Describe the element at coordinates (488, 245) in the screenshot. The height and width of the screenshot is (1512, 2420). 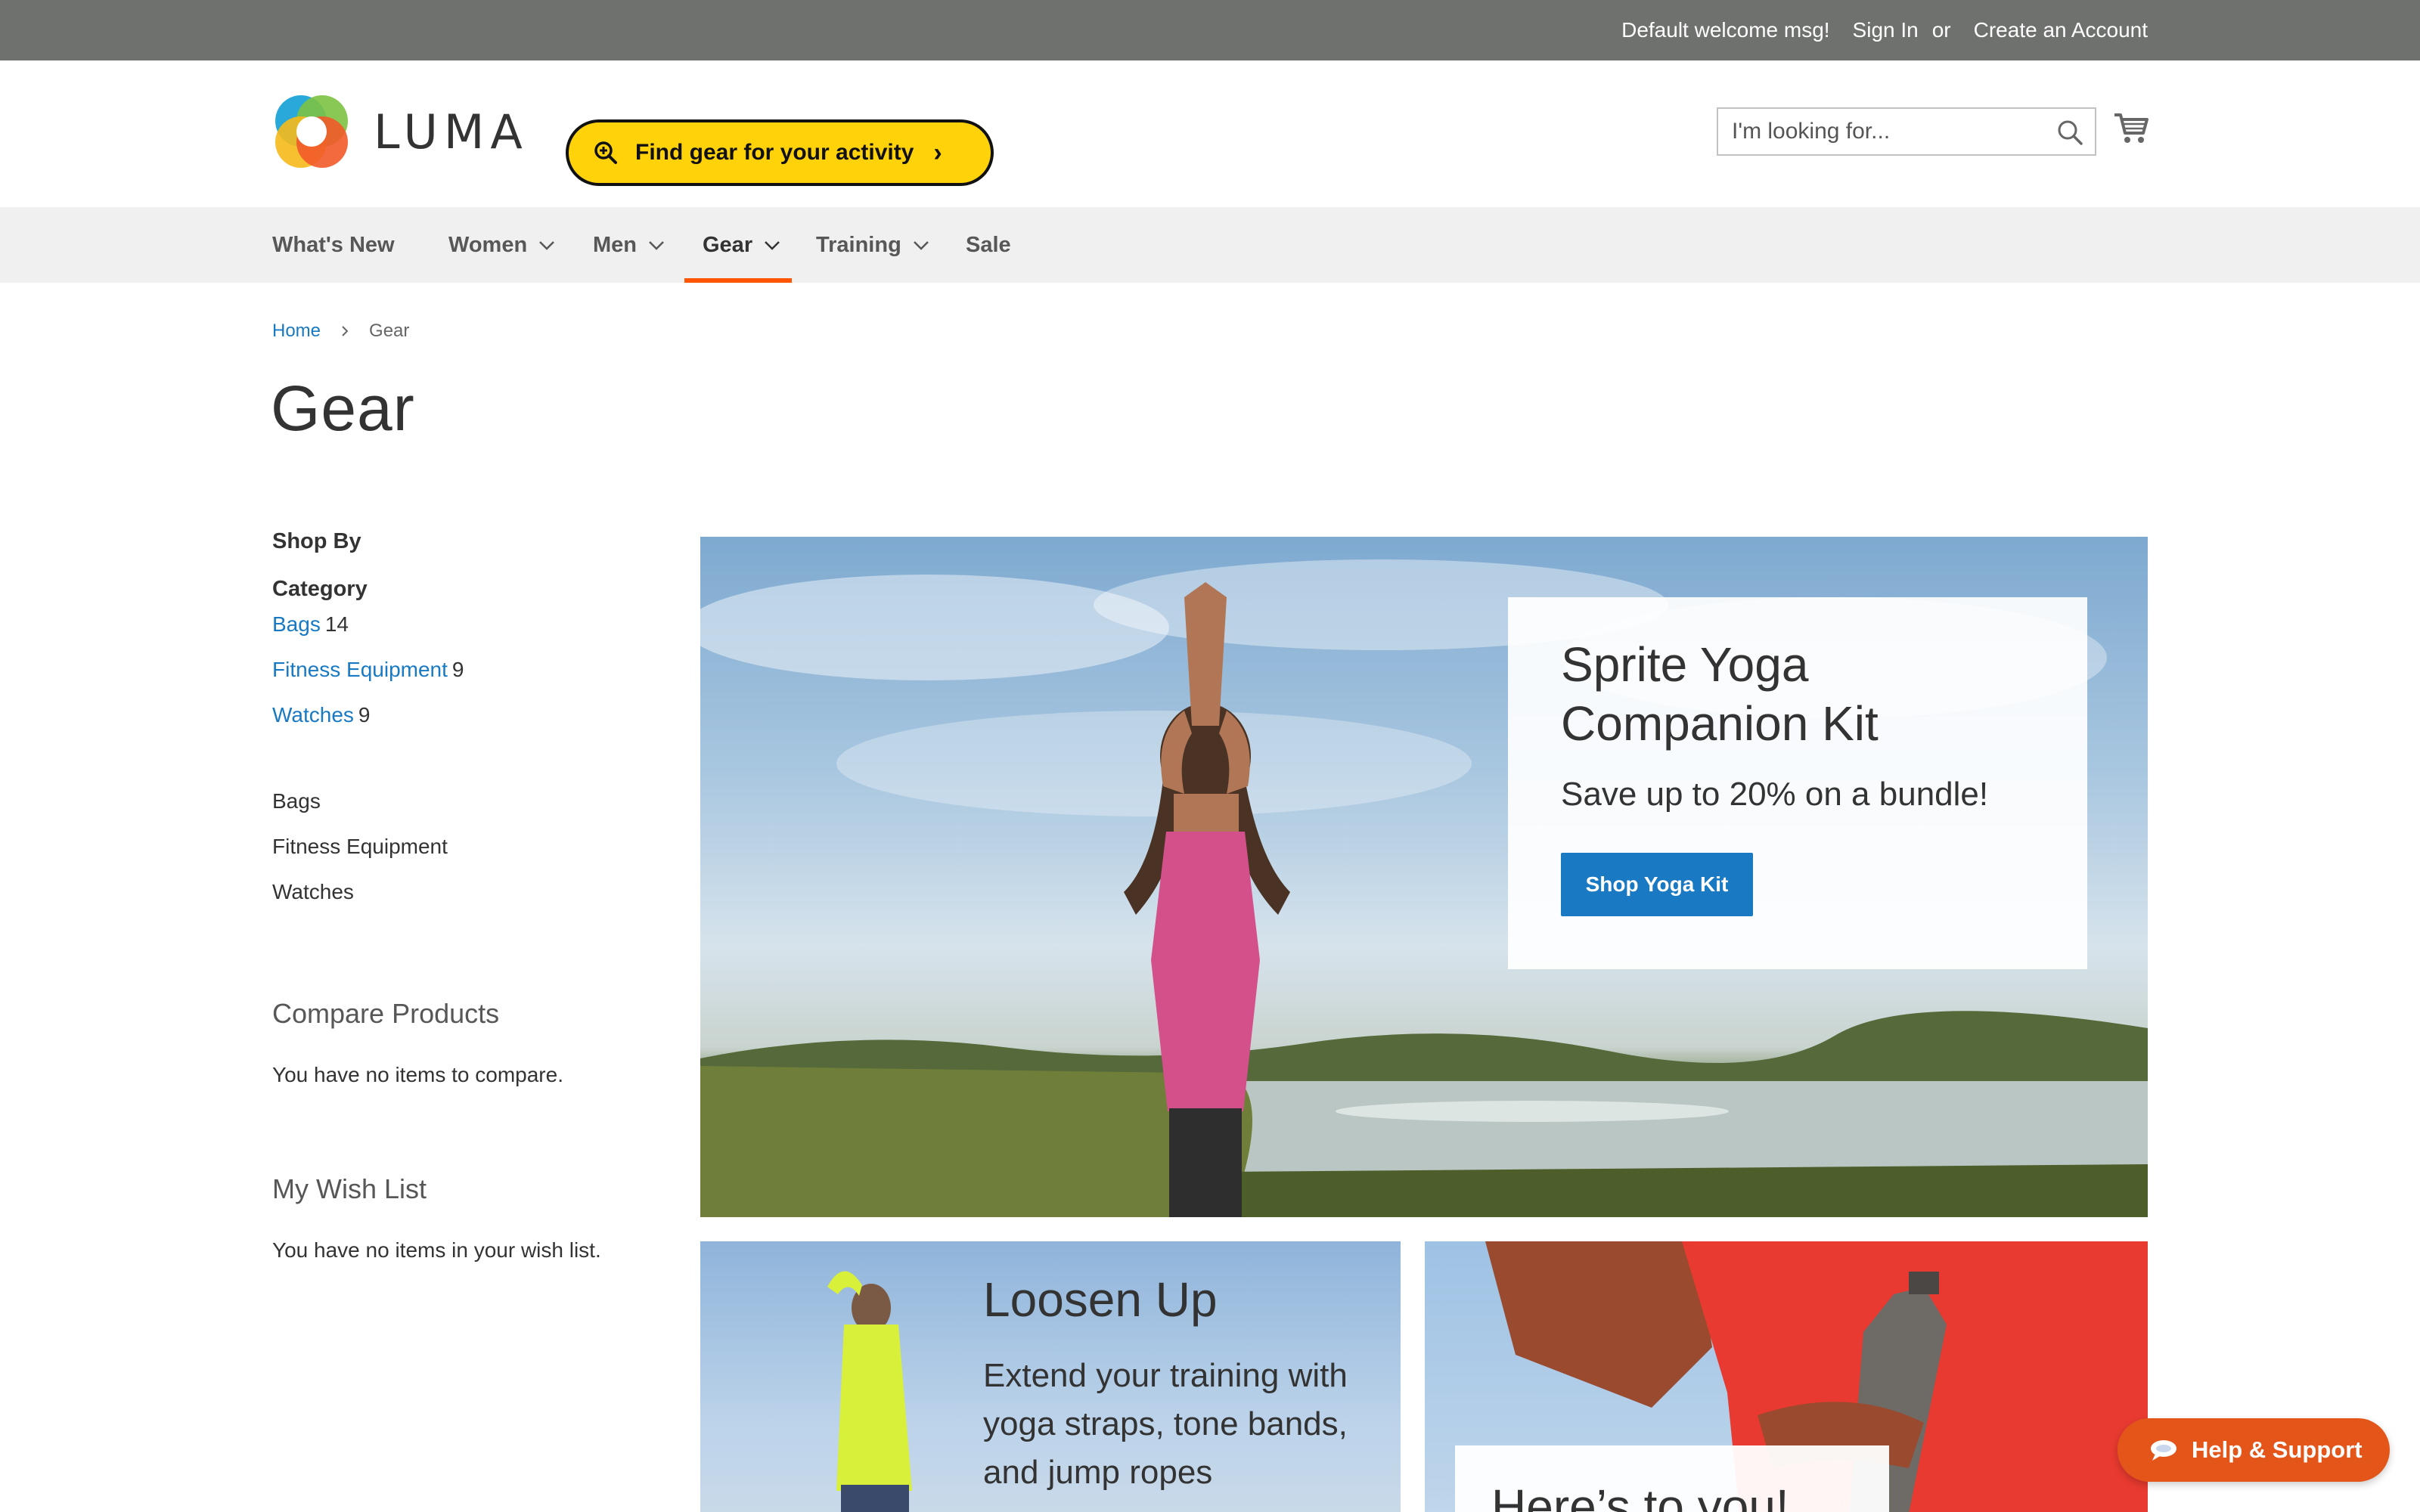
I see `nav-item-label: Women` at that location.